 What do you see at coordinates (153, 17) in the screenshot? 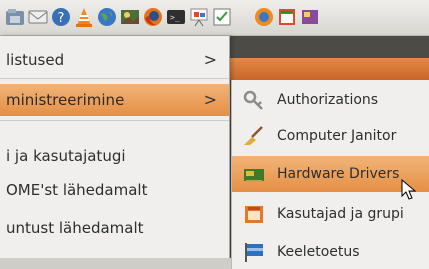
I see `firefox-icon` at bounding box center [153, 17].